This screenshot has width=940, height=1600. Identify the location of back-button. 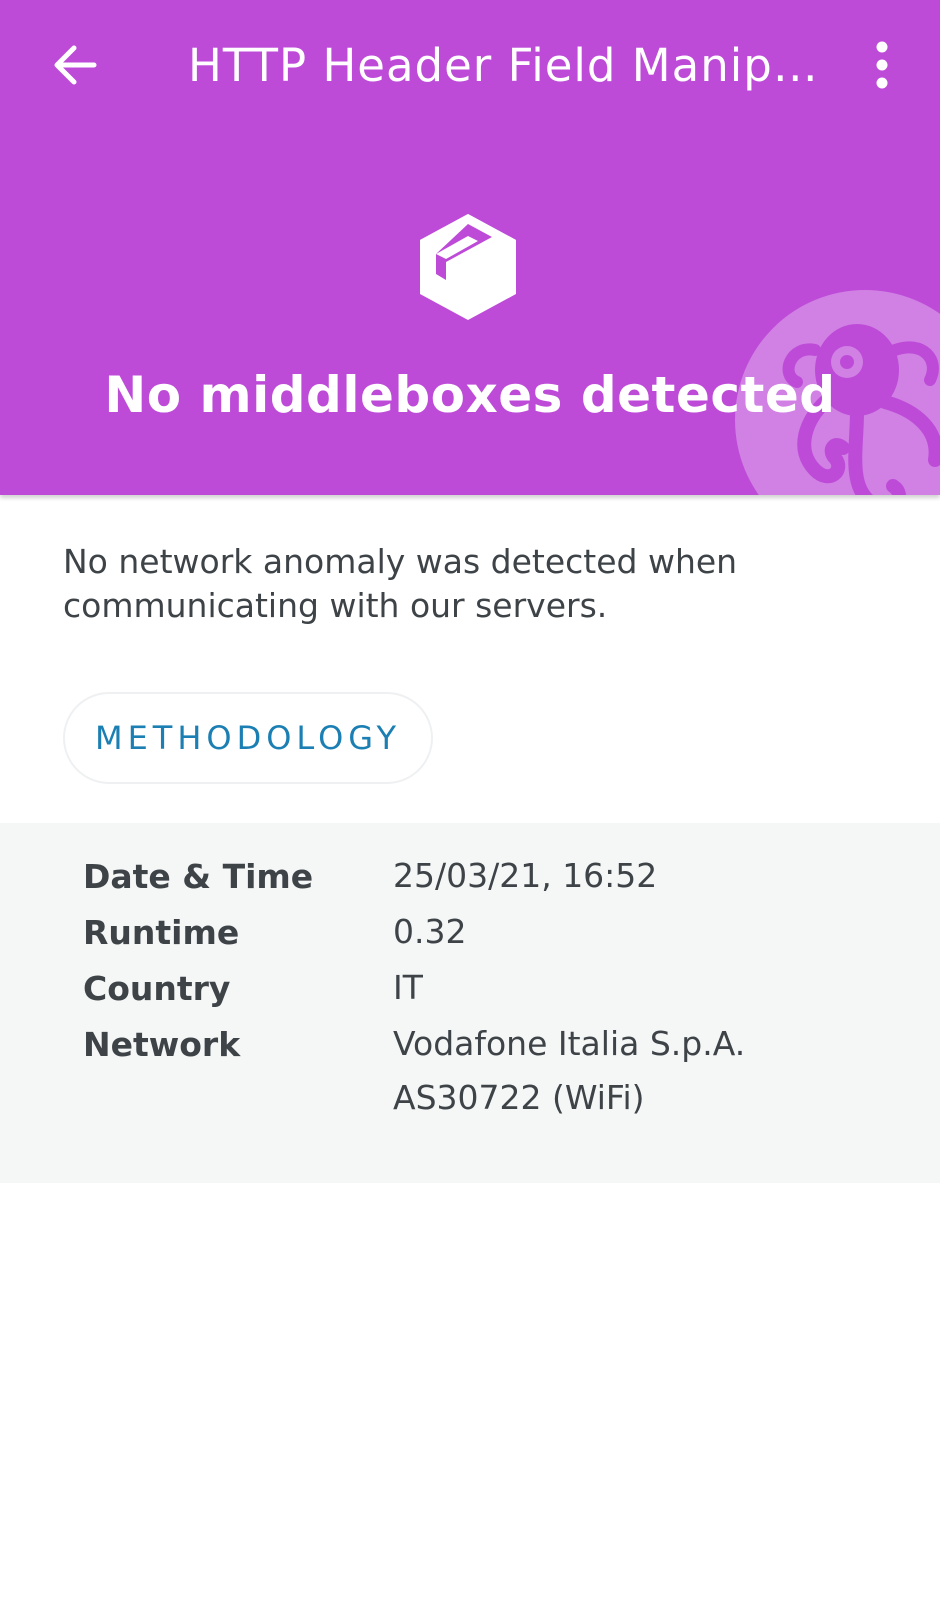
(75, 65).